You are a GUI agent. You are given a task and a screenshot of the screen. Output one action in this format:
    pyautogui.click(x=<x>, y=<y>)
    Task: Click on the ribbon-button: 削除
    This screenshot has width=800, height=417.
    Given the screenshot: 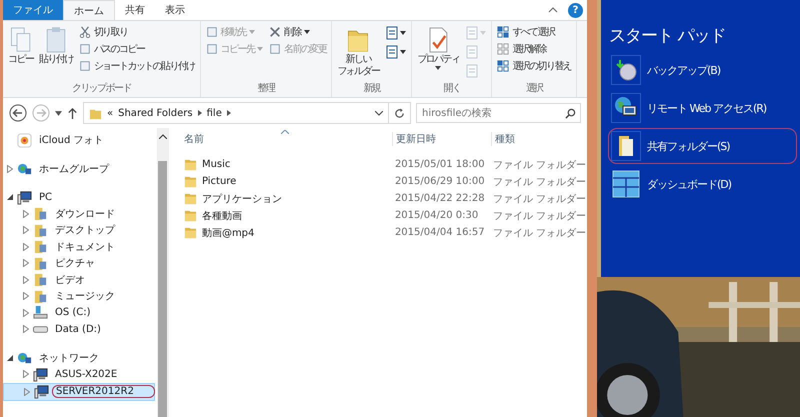 What is the action you would take?
    pyautogui.click(x=297, y=32)
    